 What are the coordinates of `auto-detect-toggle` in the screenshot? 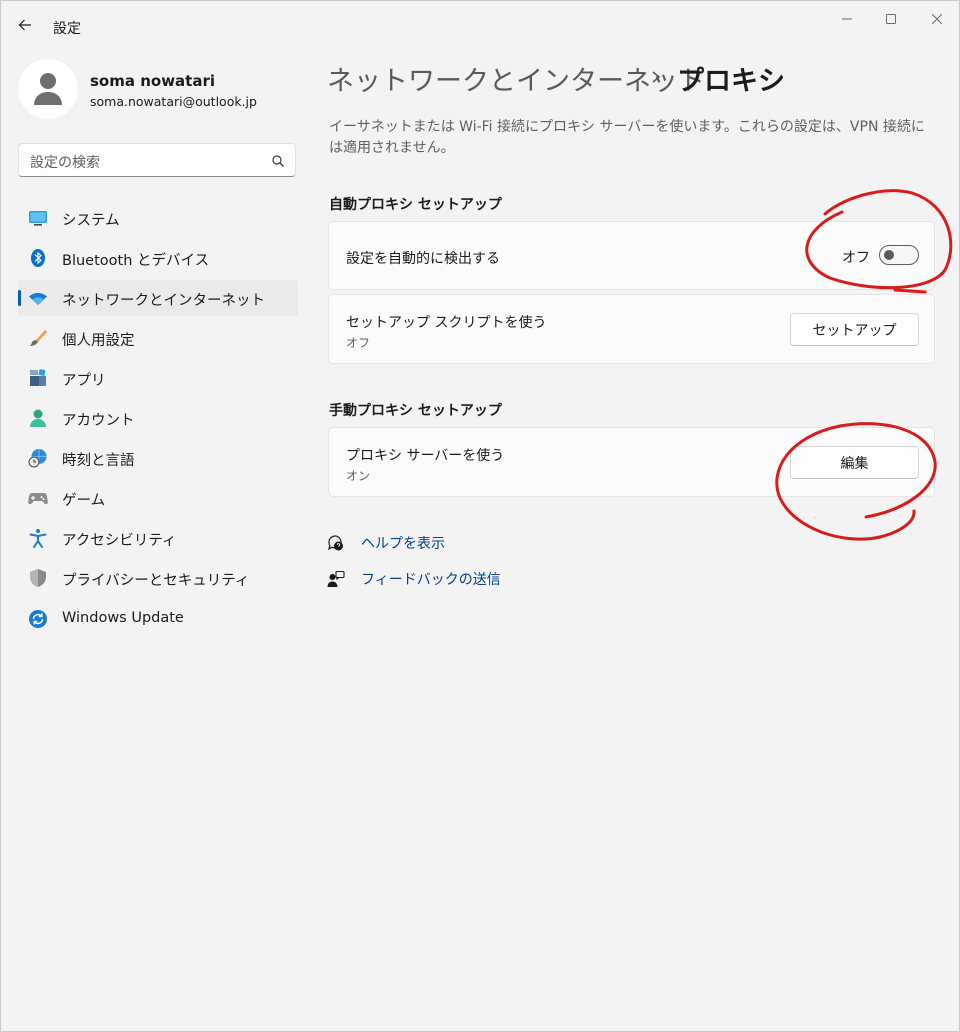 It's located at (899, 255).